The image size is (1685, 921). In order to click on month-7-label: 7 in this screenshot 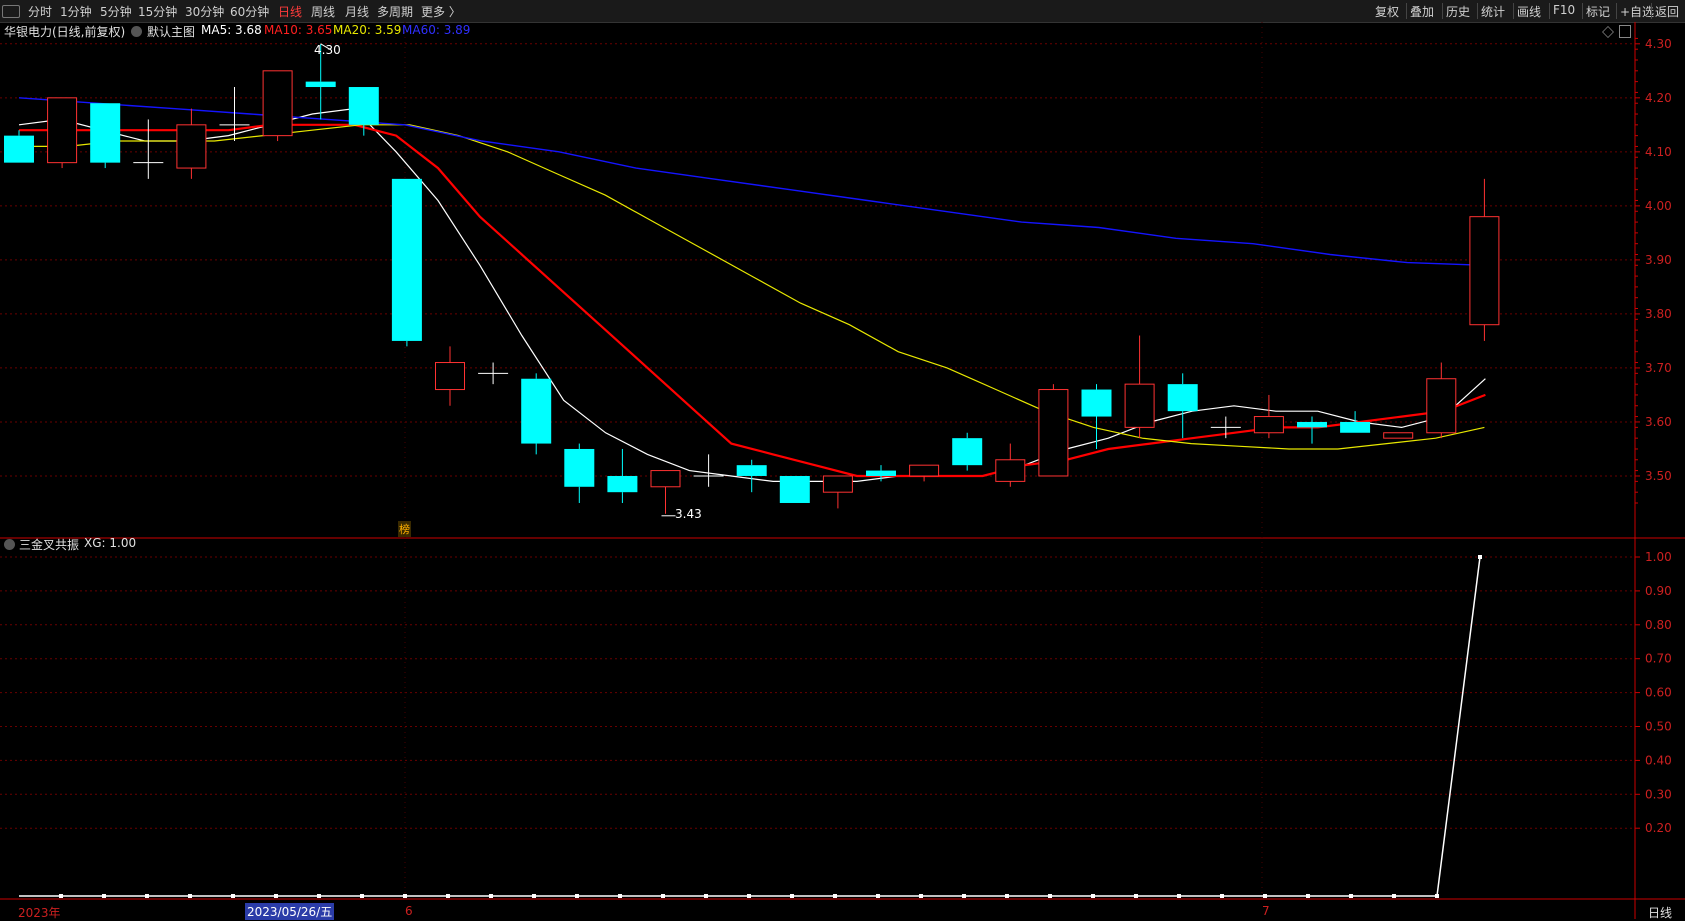, I will do `click(1266, 911)`.